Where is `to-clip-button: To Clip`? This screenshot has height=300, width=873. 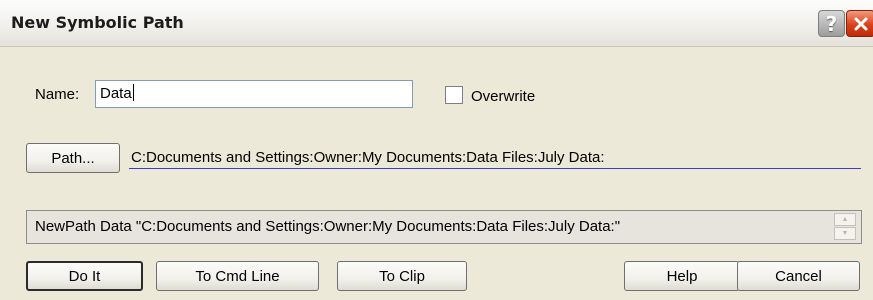
to-clip-button: To Clip is located at coordinates (402, 276).